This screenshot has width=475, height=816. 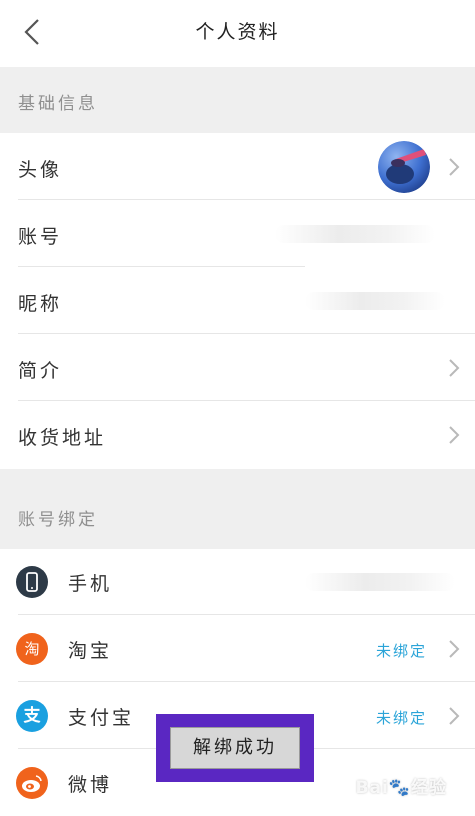 I want to click on taobao-icon: 淘, so click(x=32, y=649).